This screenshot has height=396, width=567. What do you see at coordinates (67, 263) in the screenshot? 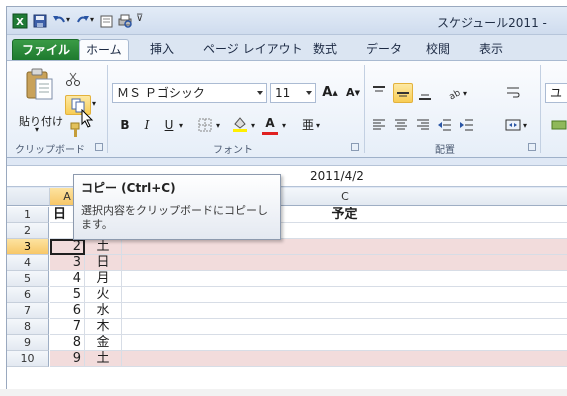
I see `cell-a: 3` at bounding box center [67, 263].